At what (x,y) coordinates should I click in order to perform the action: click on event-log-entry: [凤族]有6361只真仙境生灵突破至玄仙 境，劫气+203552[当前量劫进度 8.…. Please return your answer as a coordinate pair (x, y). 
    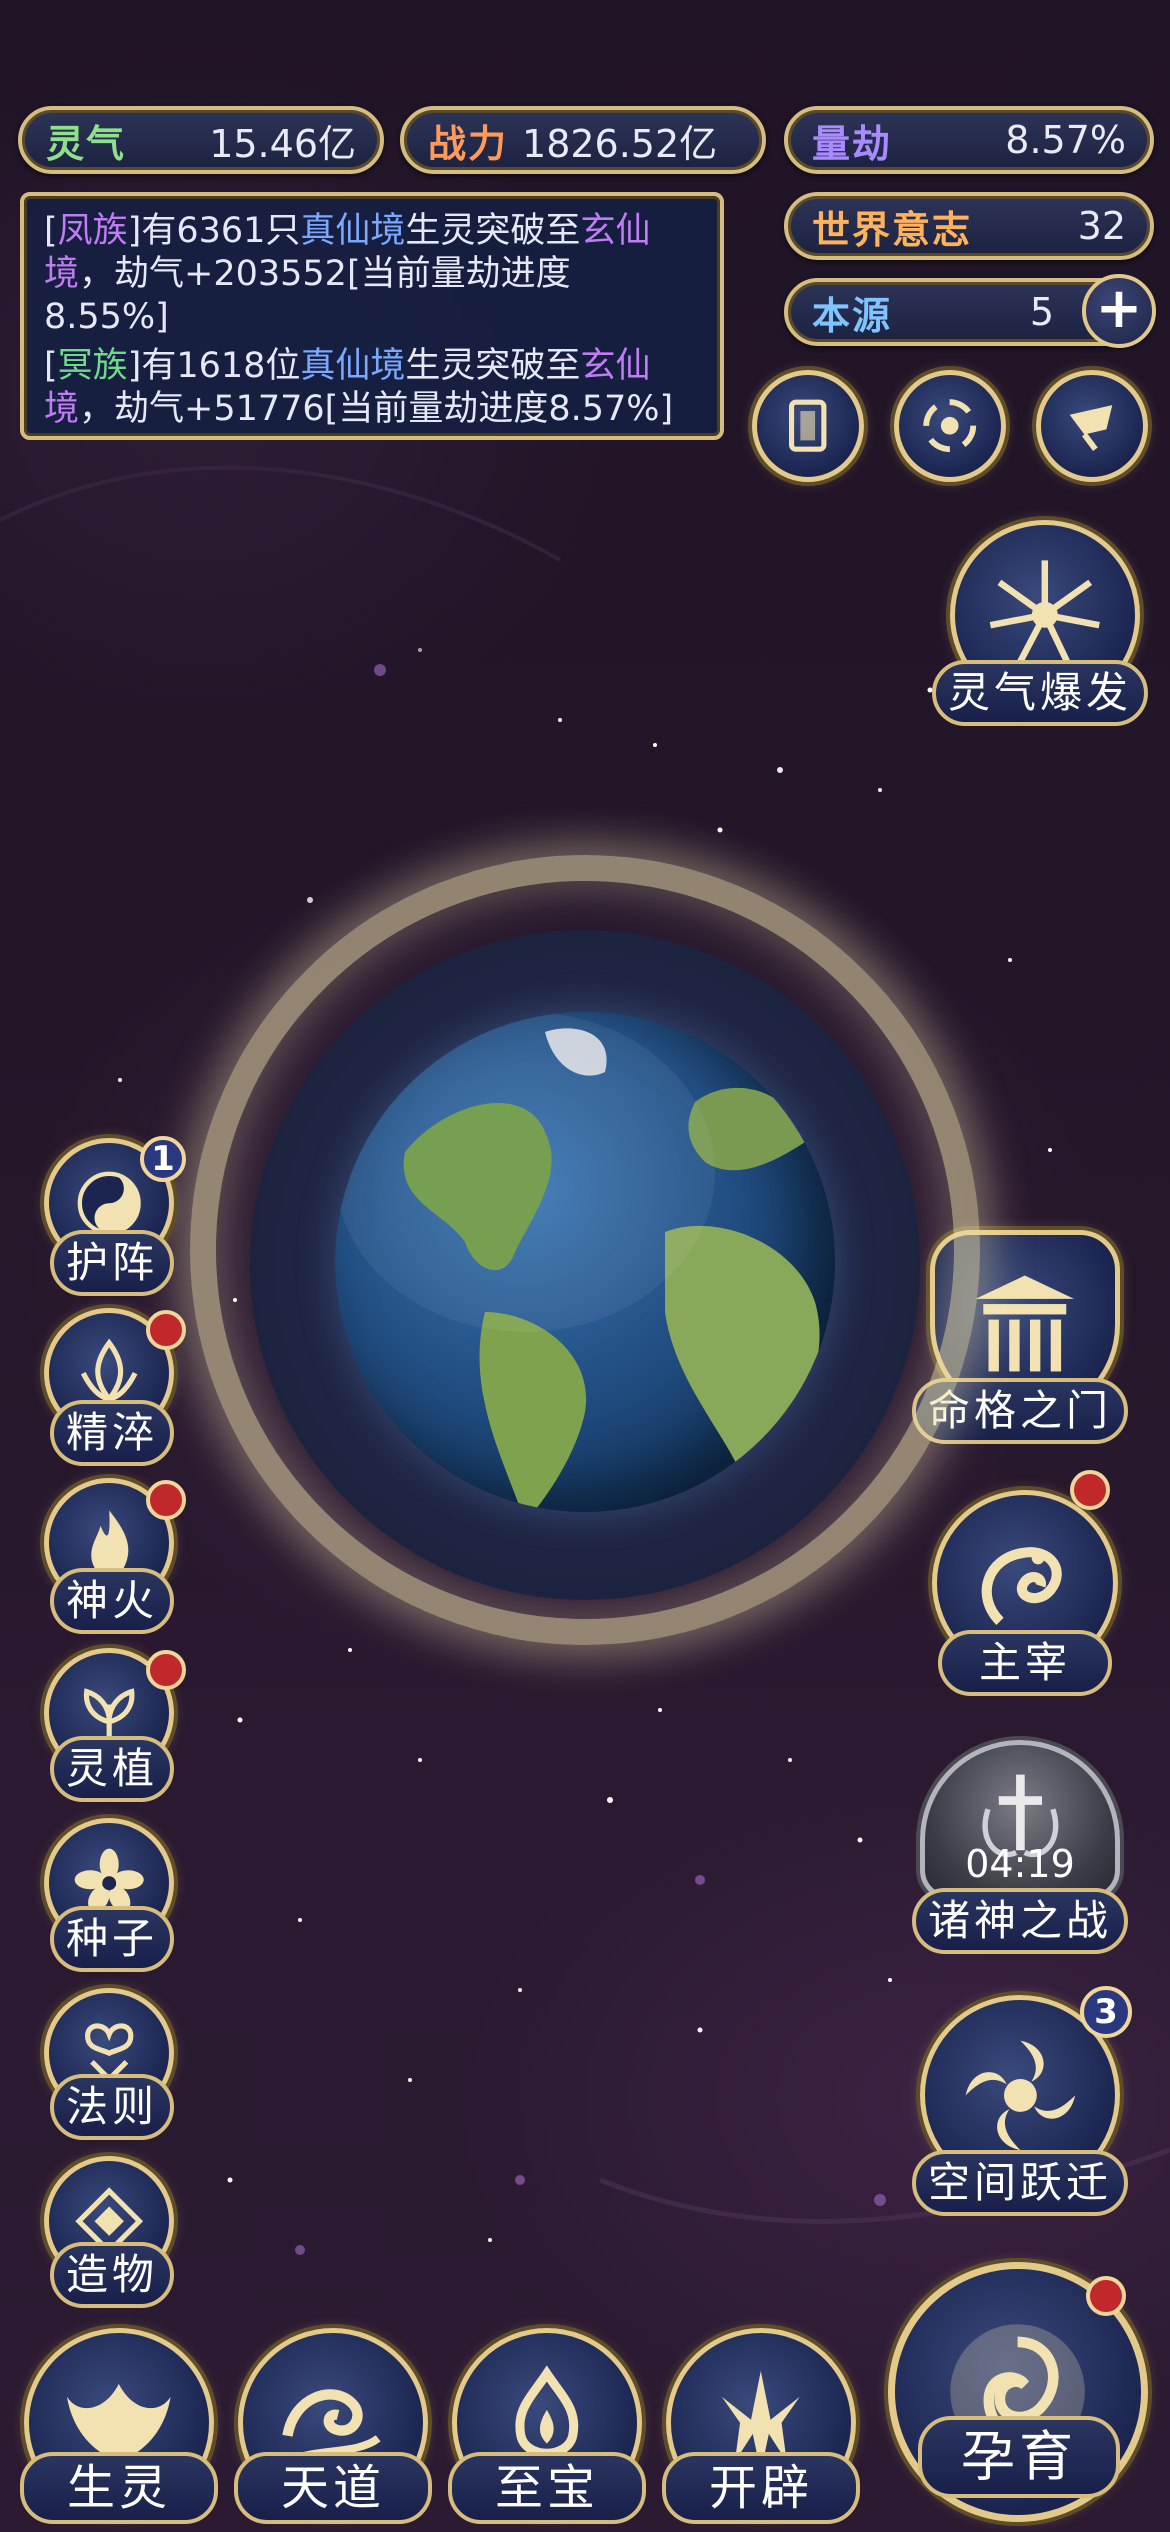
    Looking at the image, I should click on (347, 274).